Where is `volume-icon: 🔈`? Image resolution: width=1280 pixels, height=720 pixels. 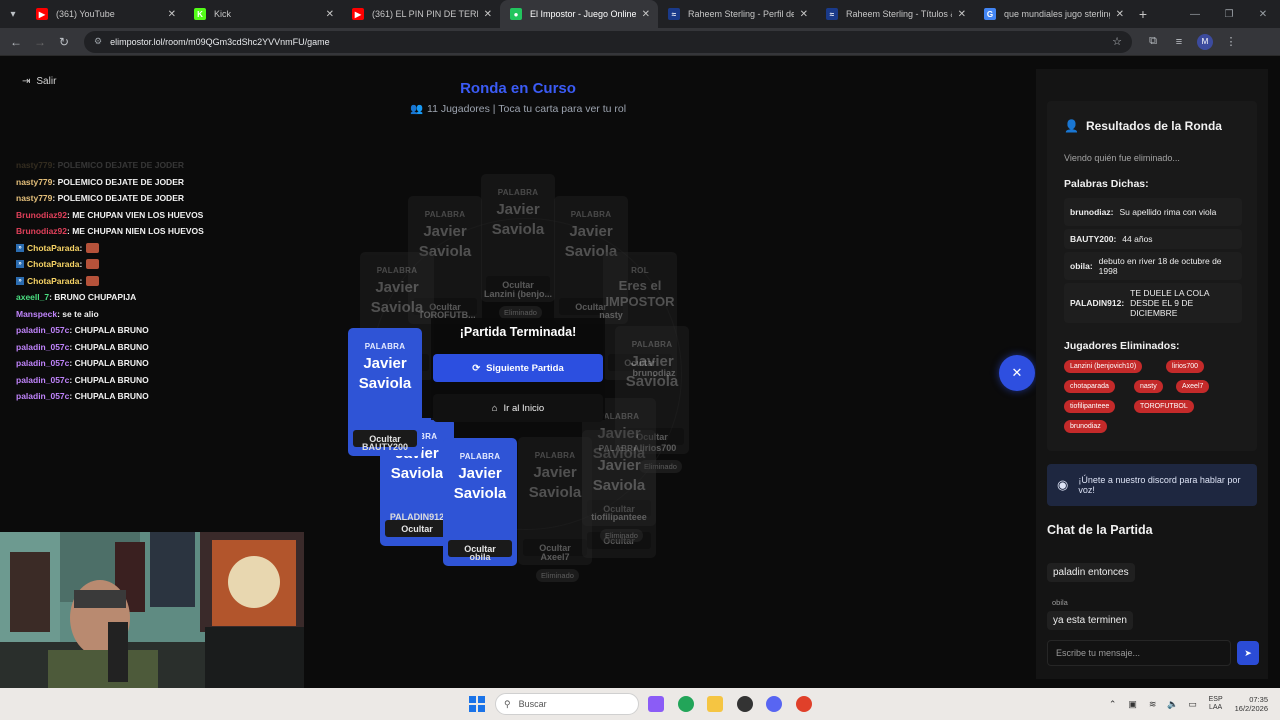
volume-icon: 🔈 is located at coordinates (1173, 704).